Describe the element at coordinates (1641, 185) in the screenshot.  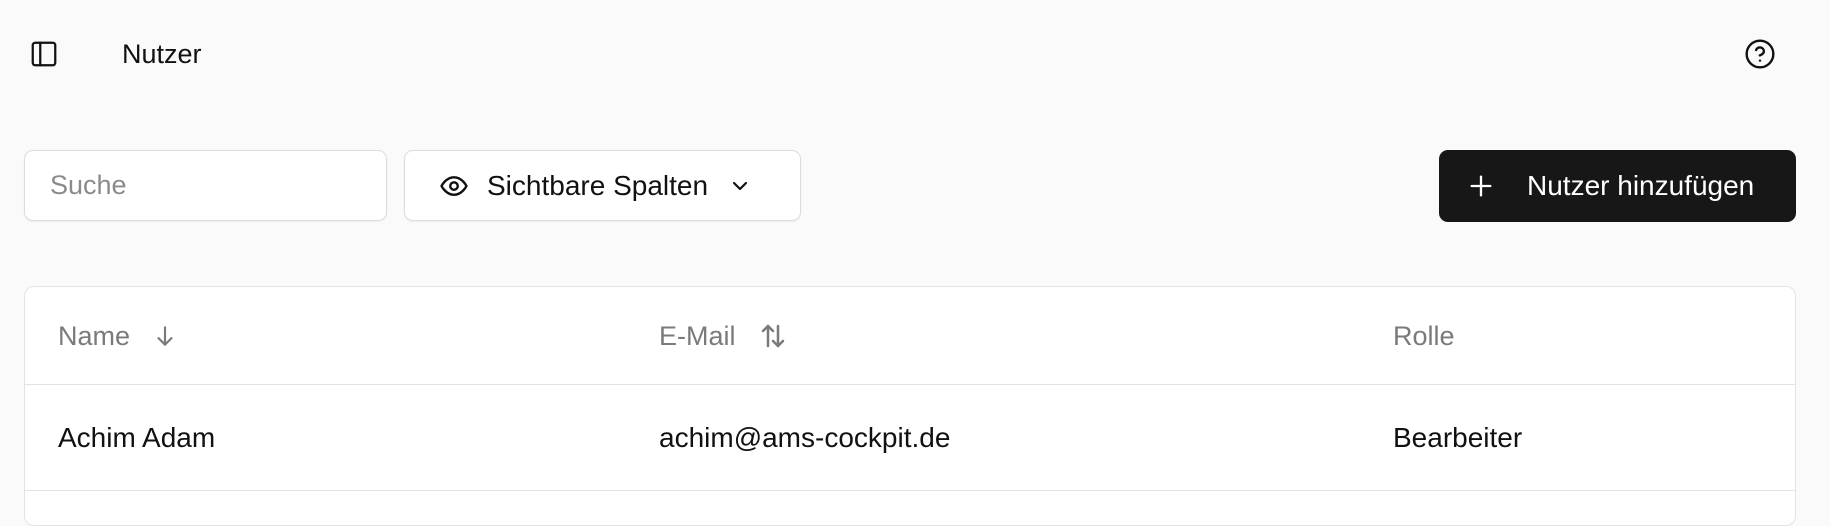
I see `add-user-label: Nutzer hinzufügen` at that location.